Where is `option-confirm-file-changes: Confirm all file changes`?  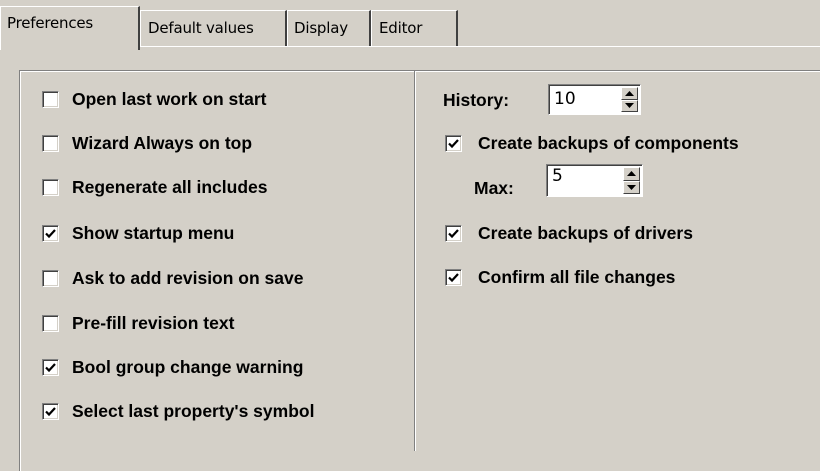 option-confirm-file-changes: Confirm all file changes is located at coordinates (560, 277).